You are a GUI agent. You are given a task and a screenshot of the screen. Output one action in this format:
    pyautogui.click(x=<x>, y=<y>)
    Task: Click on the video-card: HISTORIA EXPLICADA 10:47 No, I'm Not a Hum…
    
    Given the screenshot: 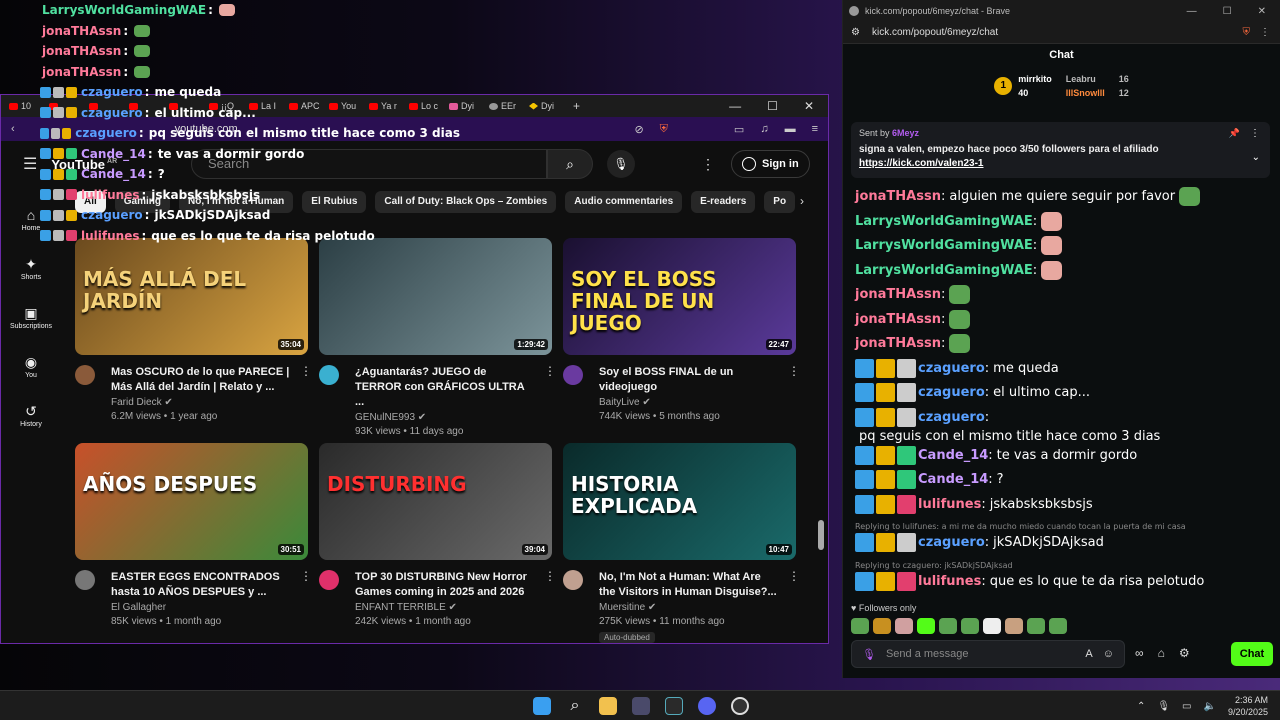 What is the action you would take?
    pyautogui.click(x=681, y=545)
    